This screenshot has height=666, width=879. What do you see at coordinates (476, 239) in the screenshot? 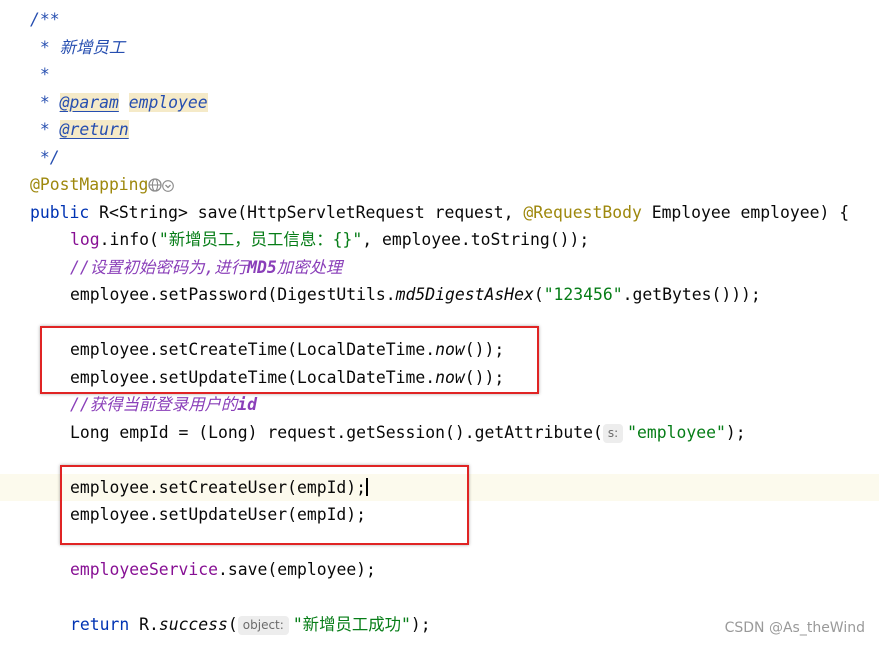
I see `log-args: , employee.toString());` at bounding box center [476, 239].